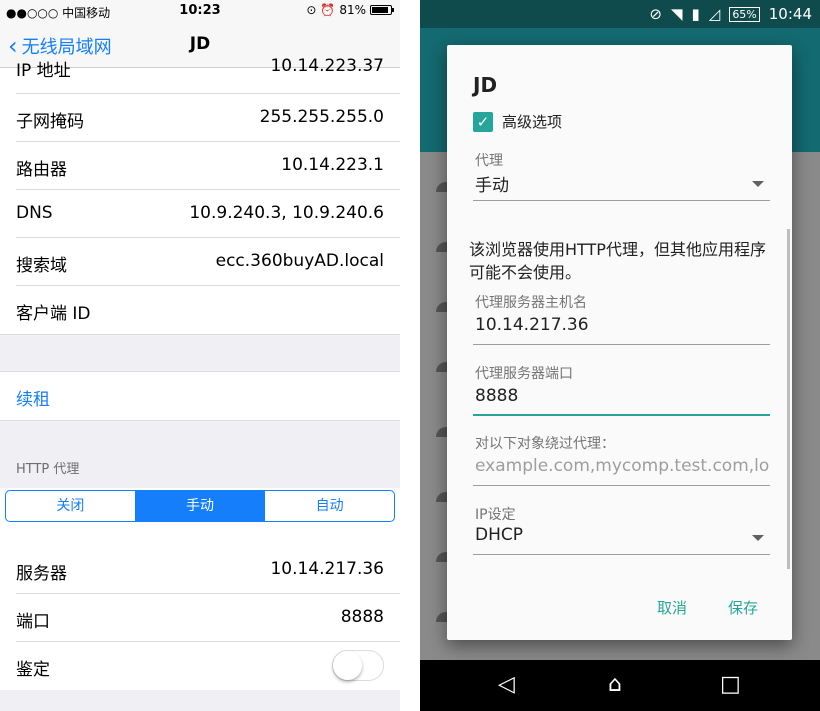 This screenshot has width=820, height=711. I want to click on proxy-port-input: 8888, so click(621, 401).